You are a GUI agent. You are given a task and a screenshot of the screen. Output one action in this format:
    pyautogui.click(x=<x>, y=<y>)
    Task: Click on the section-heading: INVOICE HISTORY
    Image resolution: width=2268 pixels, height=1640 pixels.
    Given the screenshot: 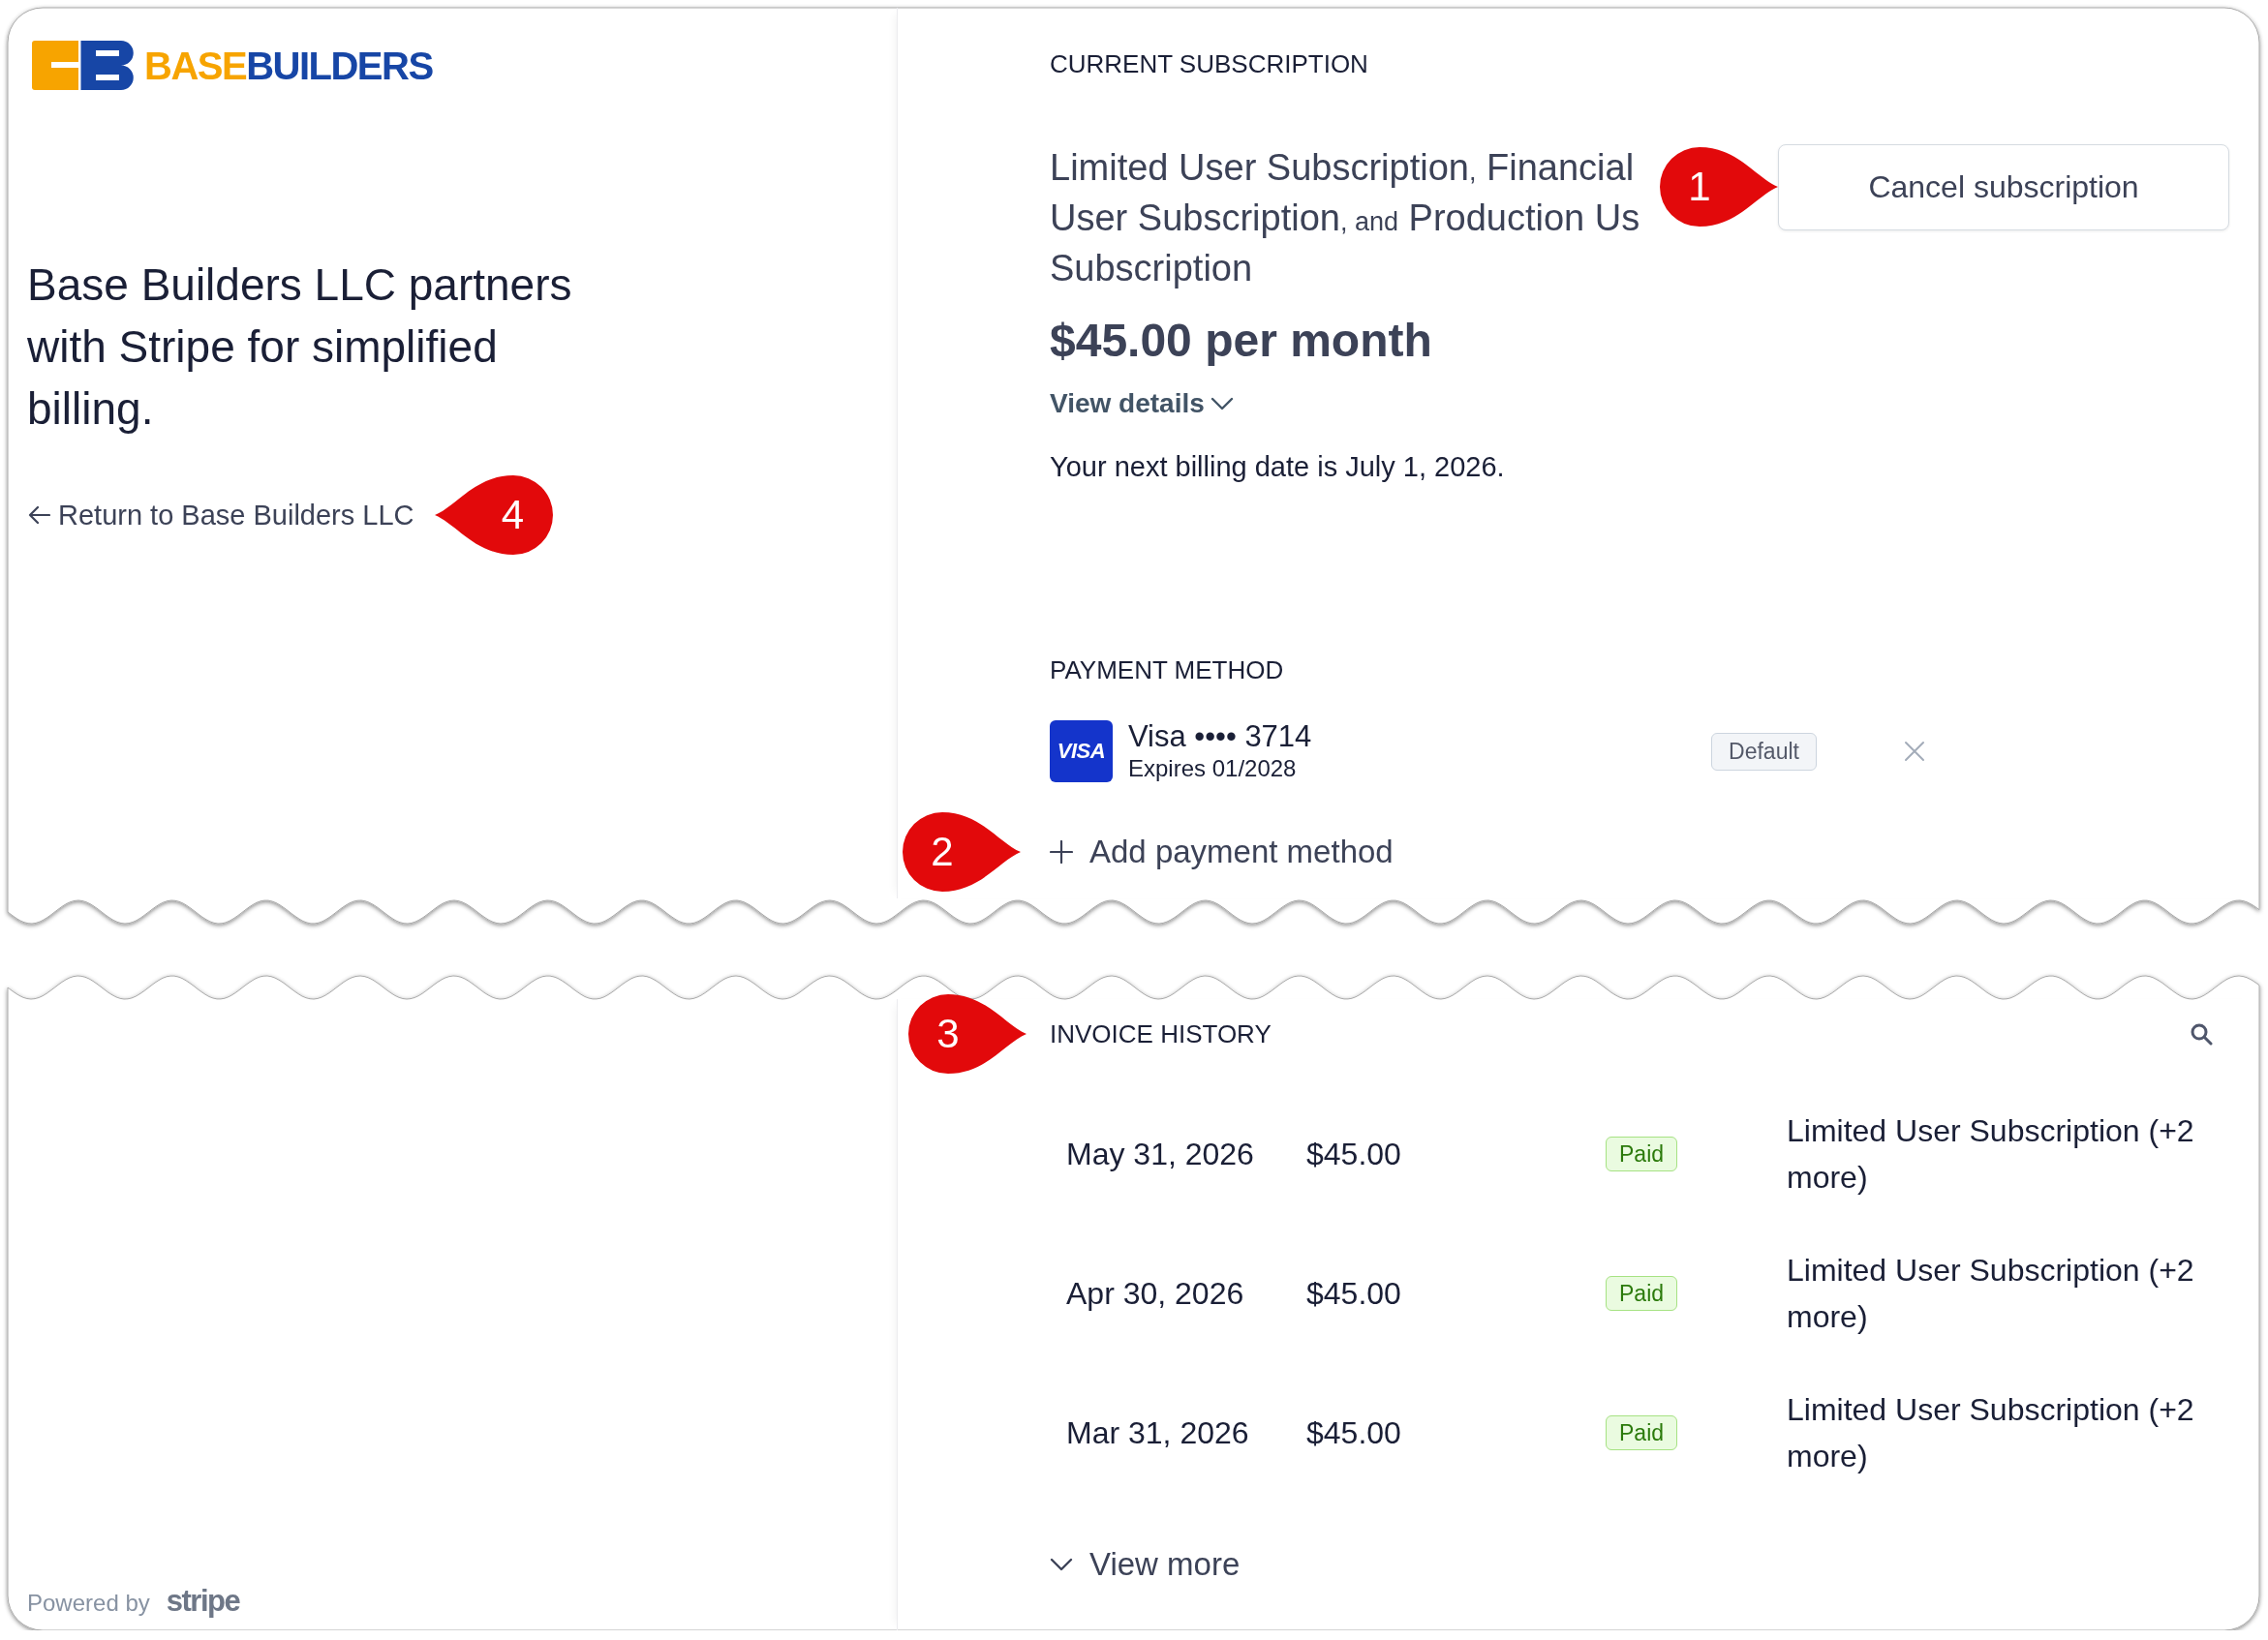 What is the action you would take?
    pyautogui.click(x=1161, y=1033)
    